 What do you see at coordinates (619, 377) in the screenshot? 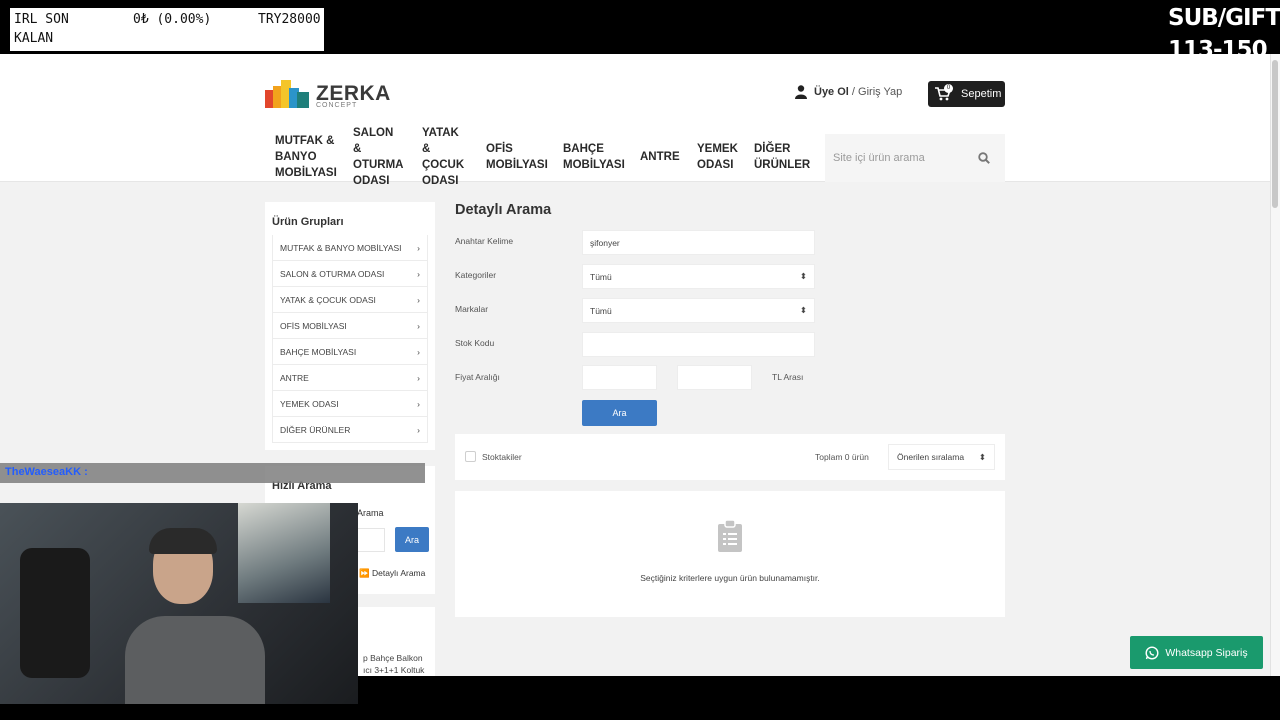
I see `price-min-input` at bounding box center [619, 377].